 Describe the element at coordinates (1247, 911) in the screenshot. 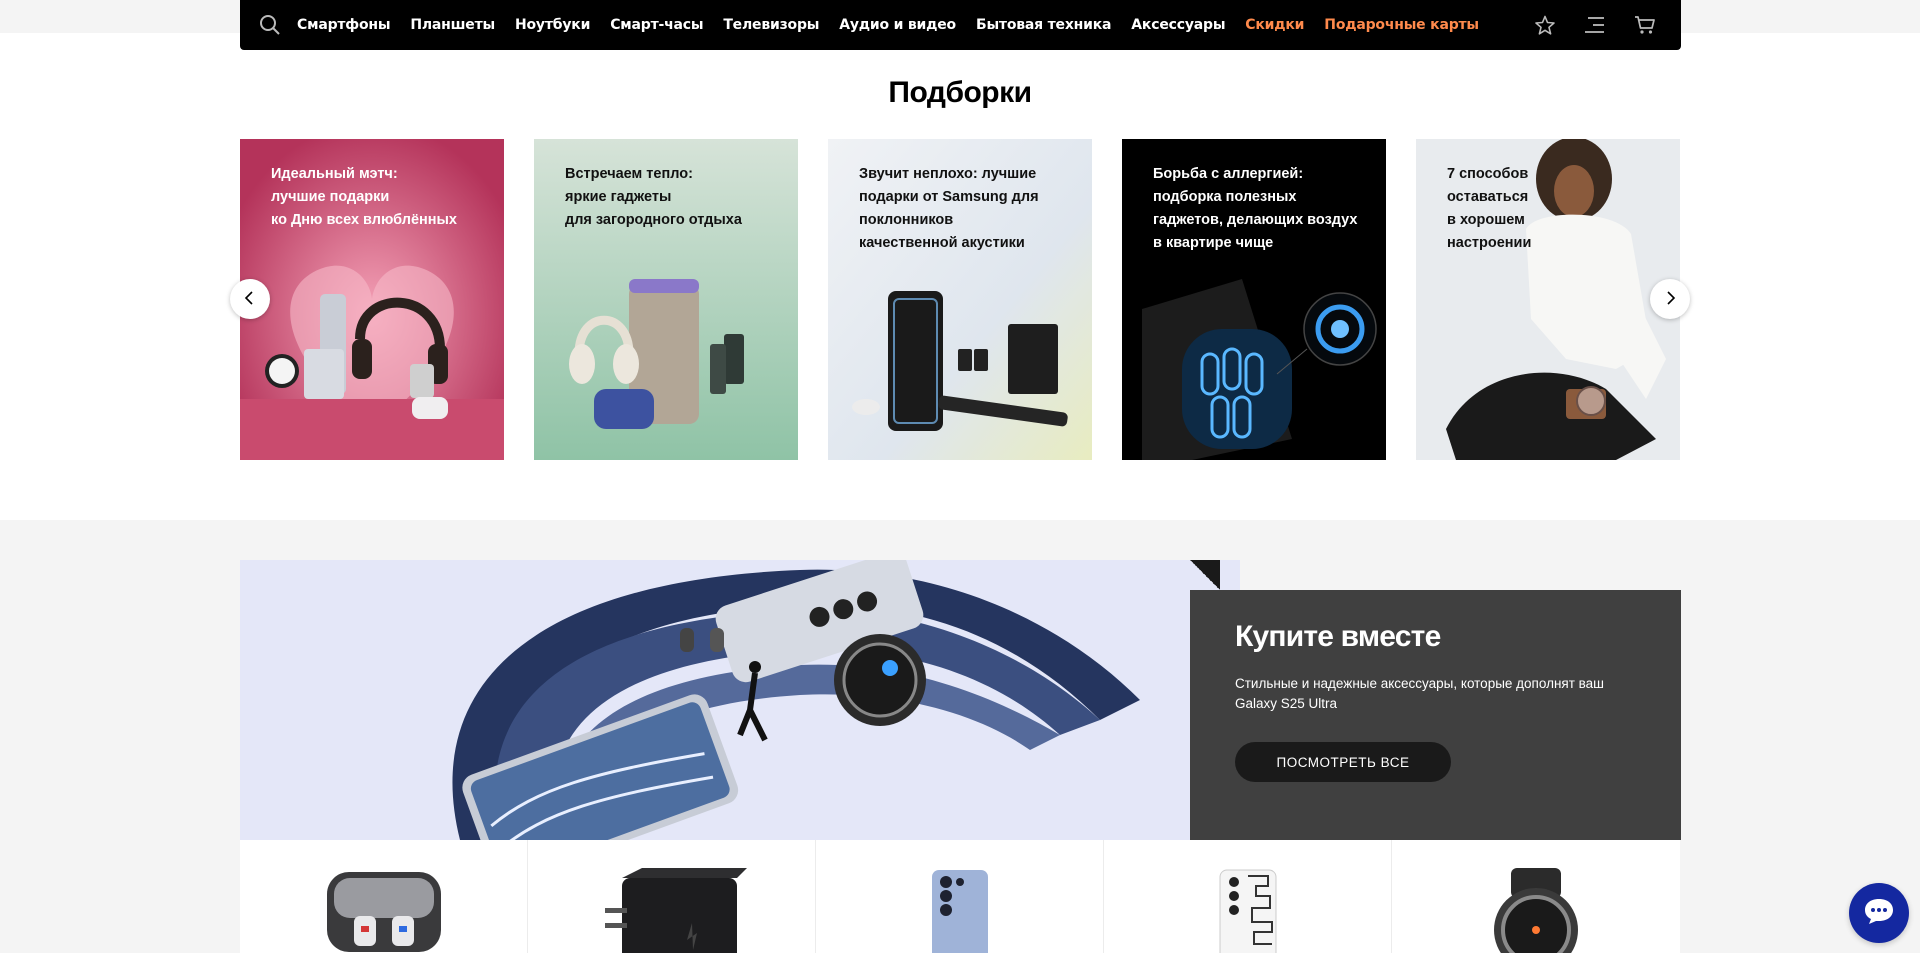

I see `phone-case-pattern-image` at that location.